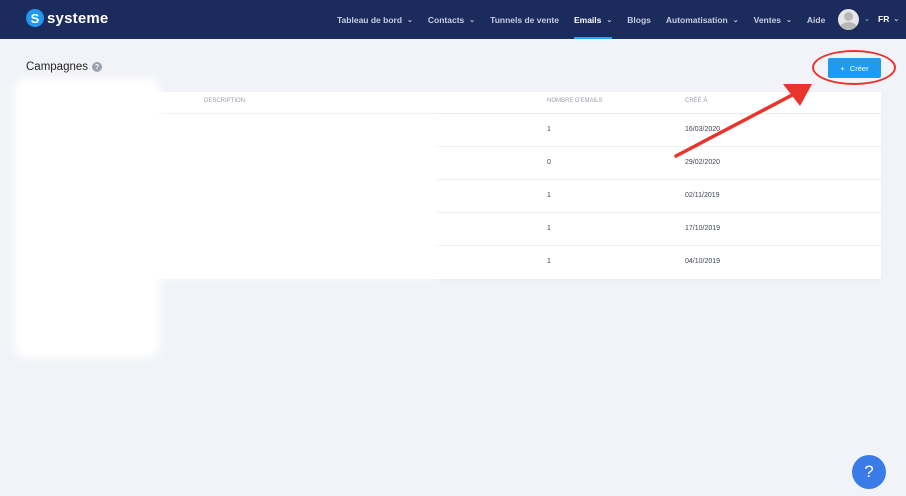  I want to click on campaign-created-date: 02/11/2019, so click(702, 195).